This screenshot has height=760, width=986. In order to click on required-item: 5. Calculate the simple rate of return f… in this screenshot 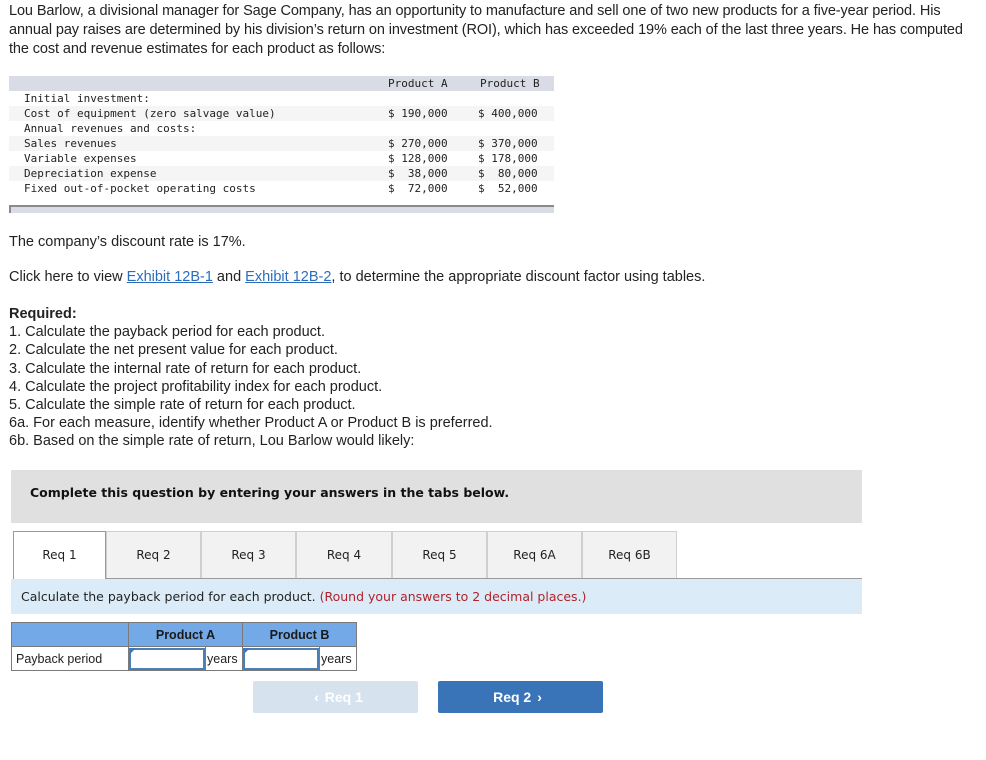, I will do `click(182, 405)`.